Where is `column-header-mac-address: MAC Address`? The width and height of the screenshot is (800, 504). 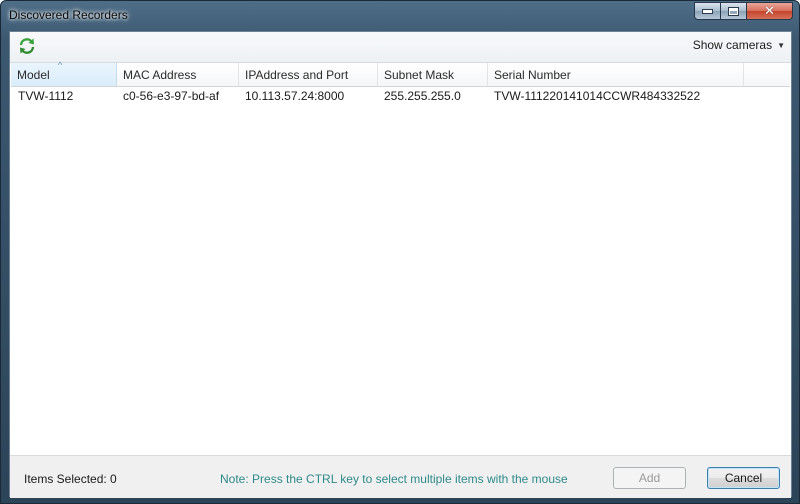 column-header-mac-address: MAC Address is located at coordinates (178, 74).